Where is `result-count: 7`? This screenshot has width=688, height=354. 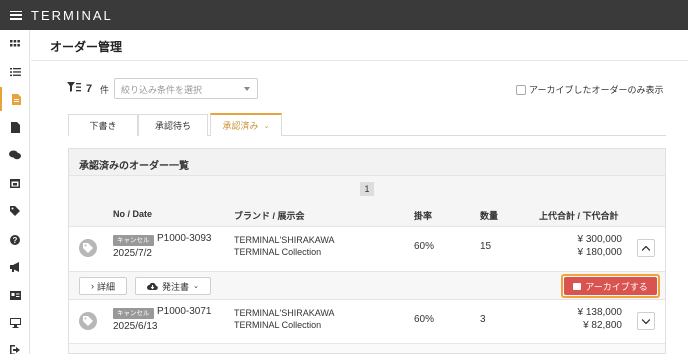 result-count: 7 is located at coordinates (89, 89).